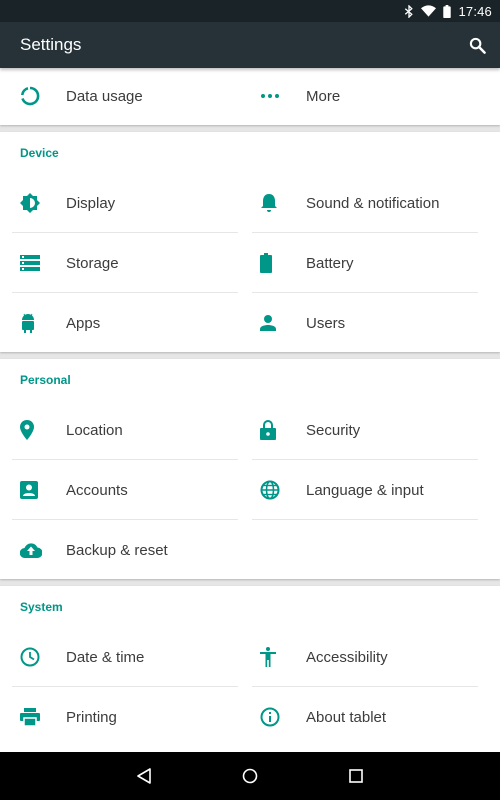 This screenshot has height=800, width=500. Describe the element at coordinates (365, 263) in the screenshot. I see `settings-item-battery: Battery` at that location.